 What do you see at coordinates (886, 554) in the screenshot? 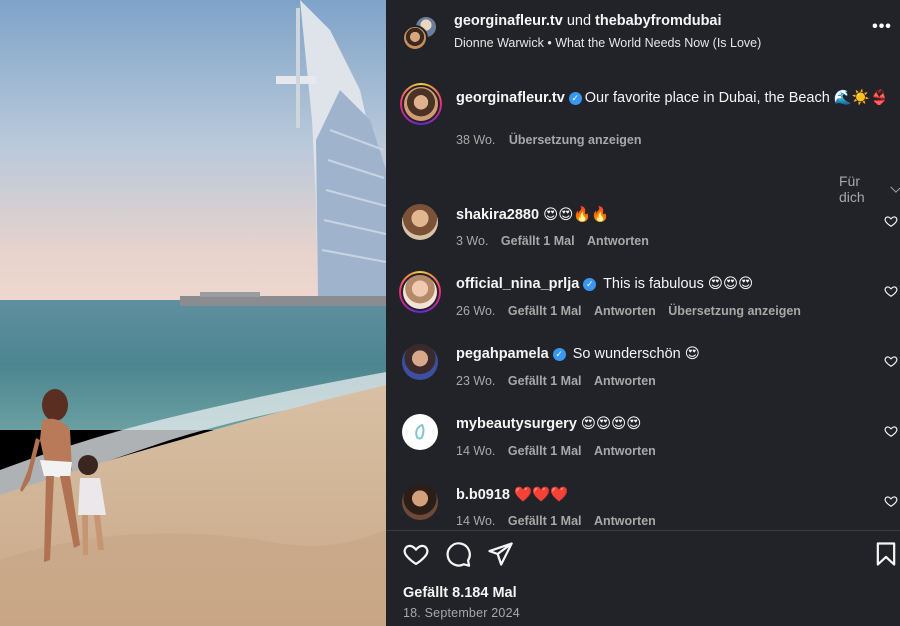
I see `bookmark-save-icon` at bounding box center [886, 554].